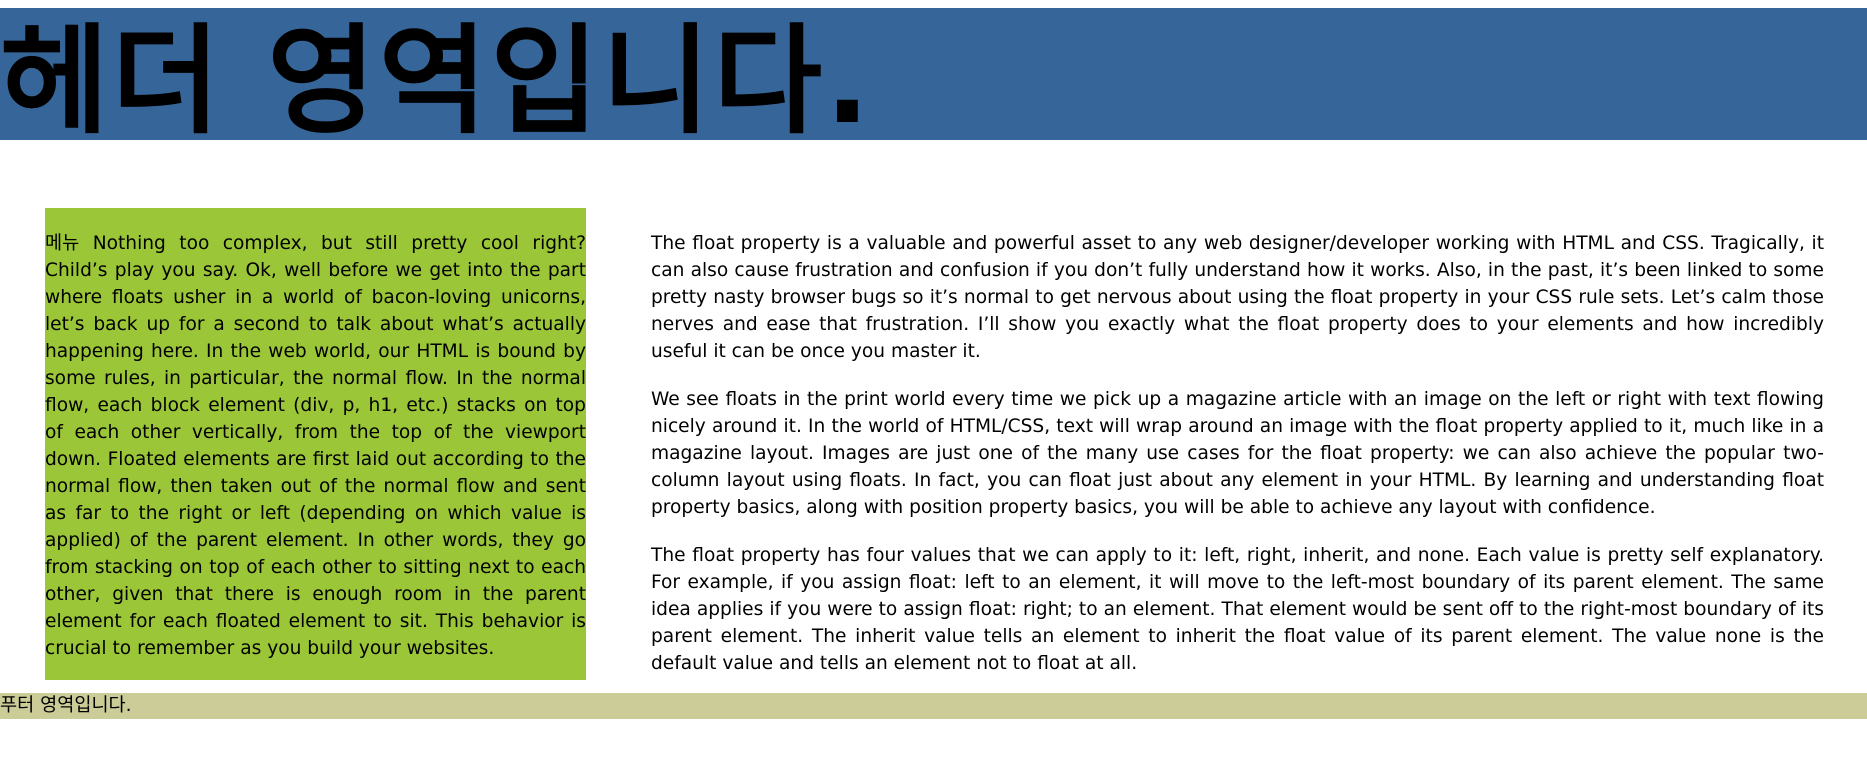 This screenshot has height=766, width=1867. I want to click on header-title: 헤더 영역입니다., so click(436, 81).